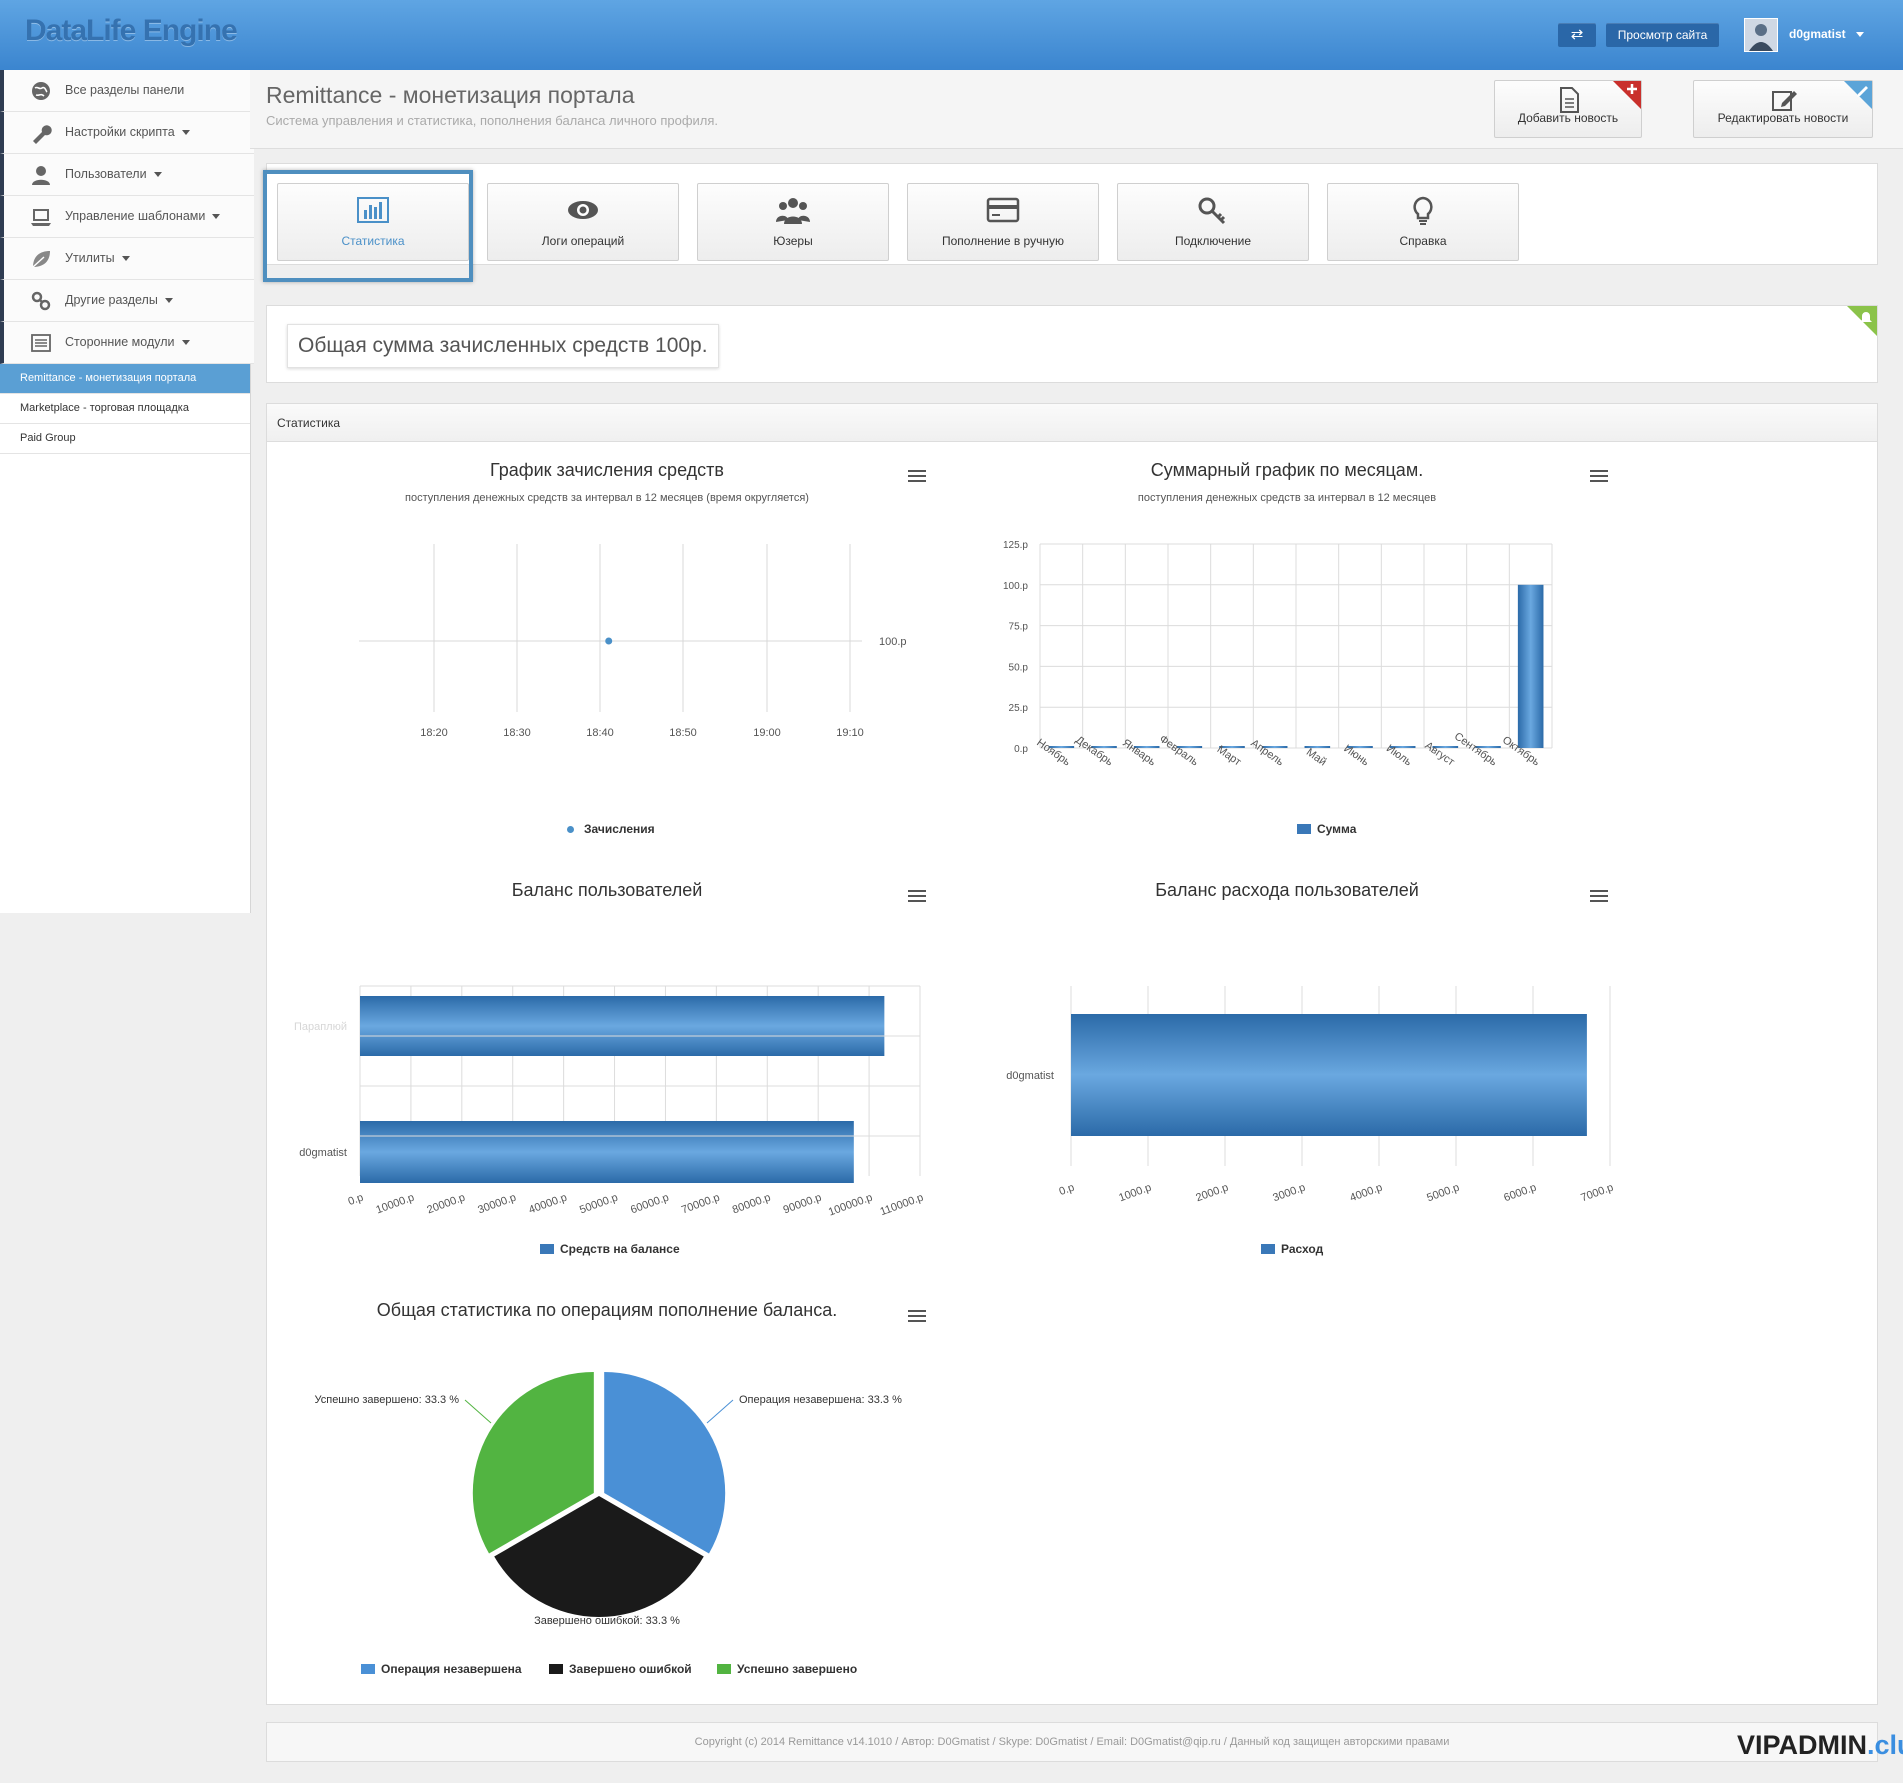 The height and width of the screenshot is (1783, 1903). I want to click on legend-item: Расход, so click(1292, 1249).